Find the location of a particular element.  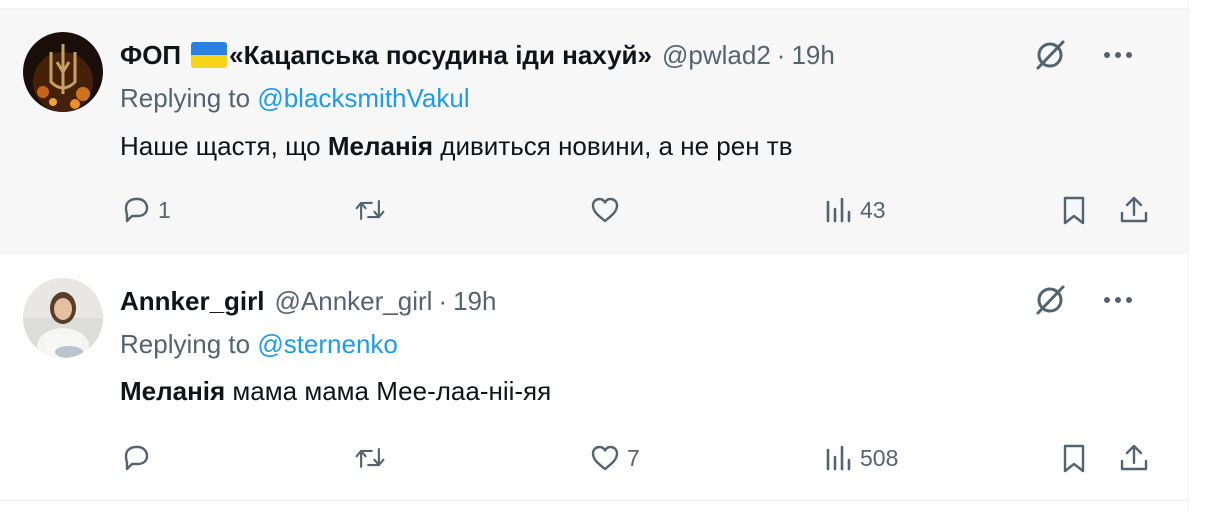

like-button is located at coordinates (608, 210).